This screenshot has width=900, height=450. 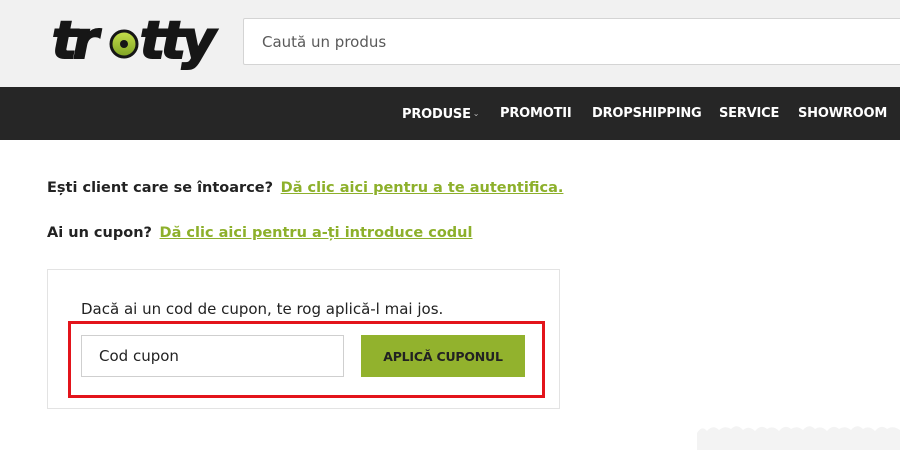 I want to click on nav-item-produse: PRODUSE ⌄, so click(x=440, y=113).